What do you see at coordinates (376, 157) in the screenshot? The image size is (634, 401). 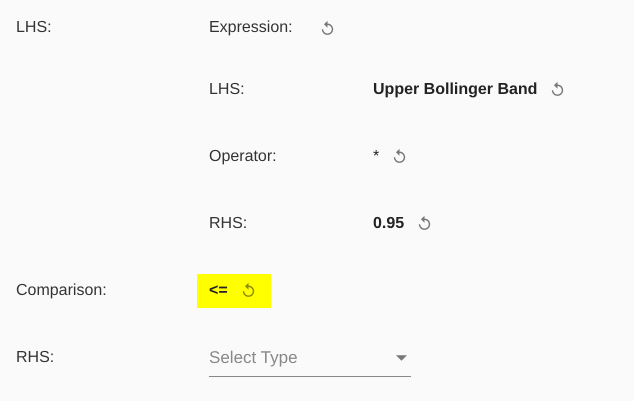 I see `field-value: *` at bounding box center [376, 157].